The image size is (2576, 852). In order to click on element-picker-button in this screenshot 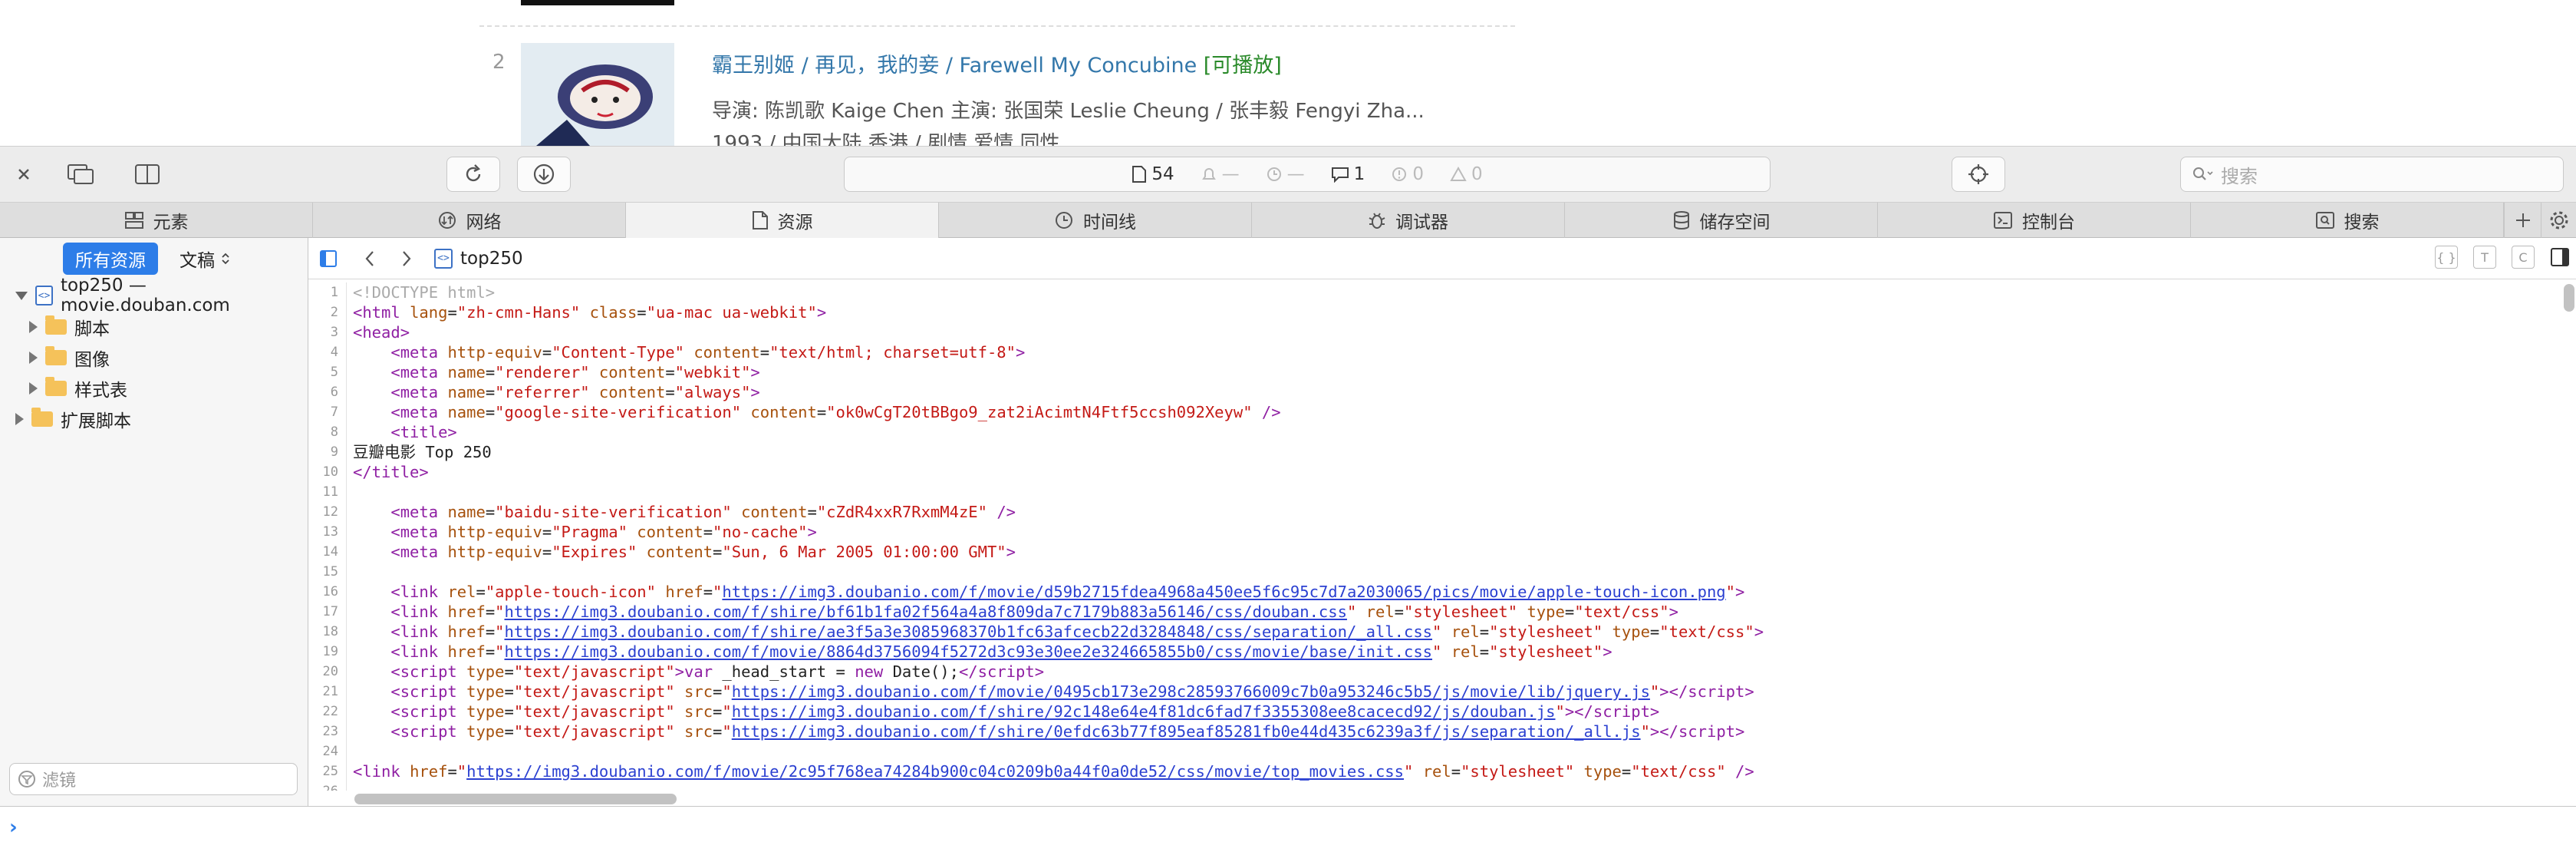, I will do `click(1978, 175)`.